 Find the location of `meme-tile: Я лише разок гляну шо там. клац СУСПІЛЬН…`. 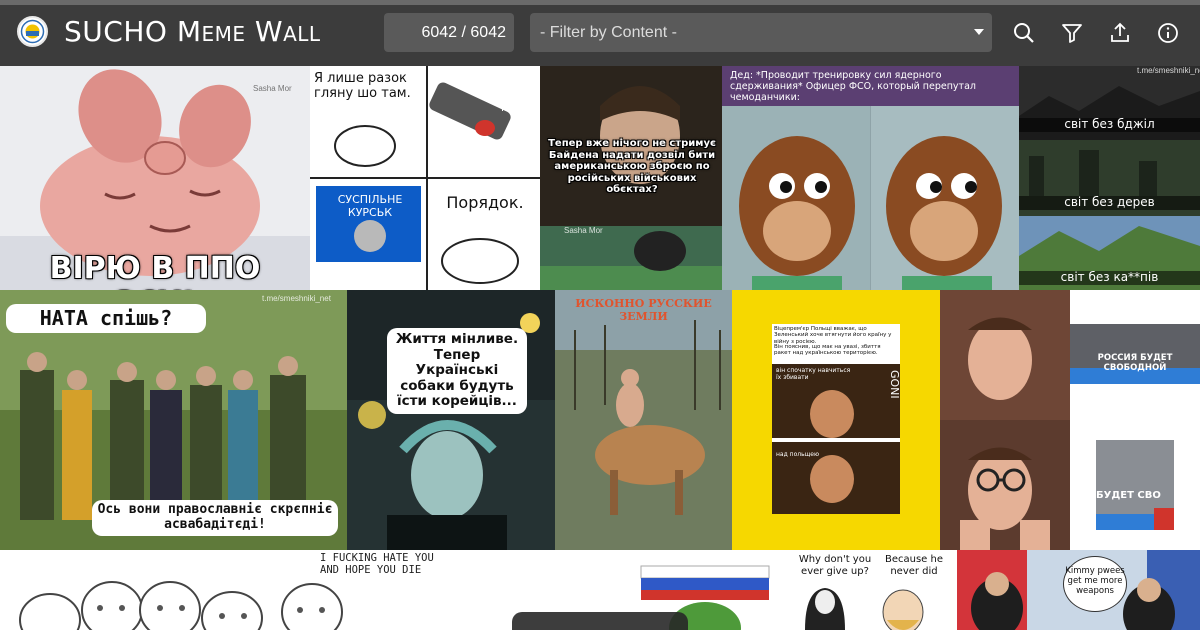

meme-tile: Я лише разок гляну шо там. клац СУСПІЛЬН… is located at coordinates (425, 178).